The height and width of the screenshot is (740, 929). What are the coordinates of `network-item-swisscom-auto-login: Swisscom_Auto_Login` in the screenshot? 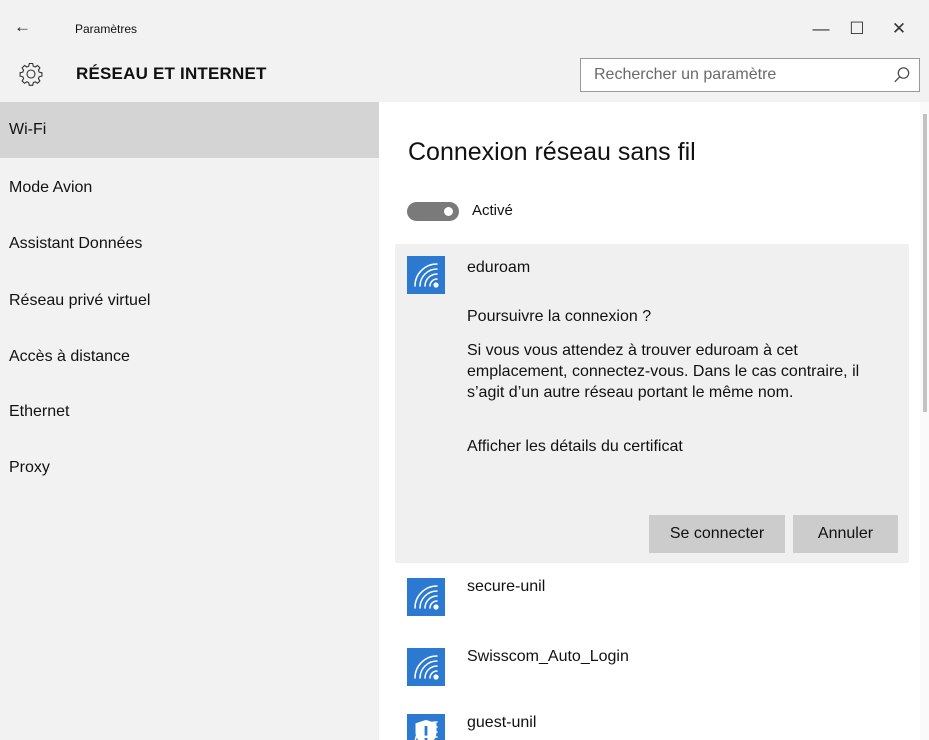 It's located at (652, 672).